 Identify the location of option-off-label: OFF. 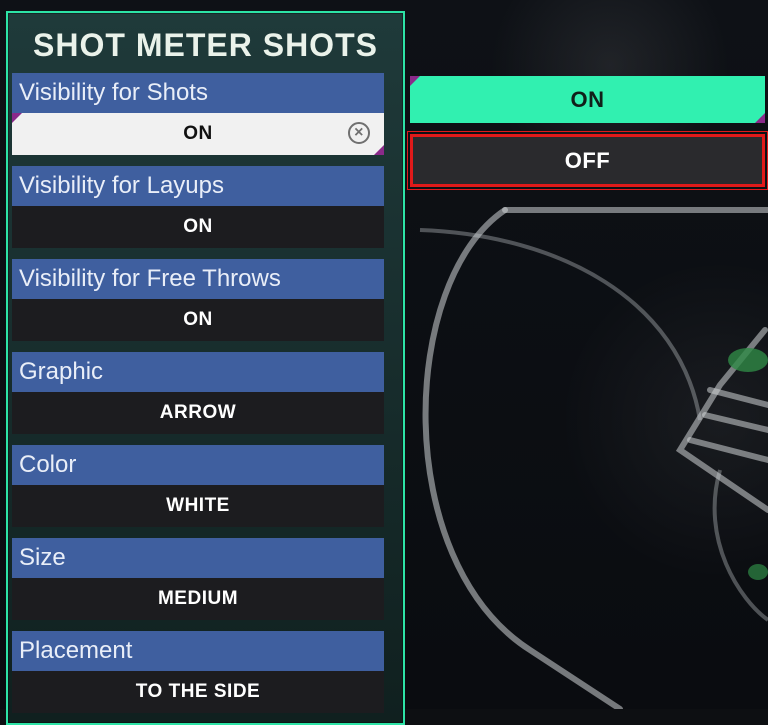
(587, 160).